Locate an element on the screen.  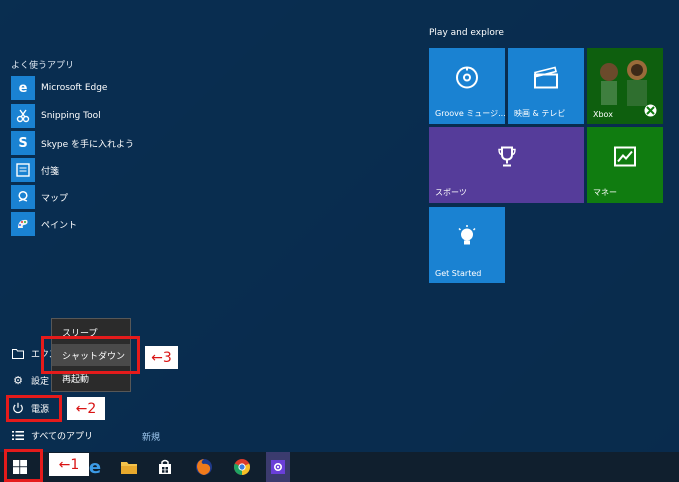
app-snipping-tool: Snipping Tool is located at coordinates (161, 116).